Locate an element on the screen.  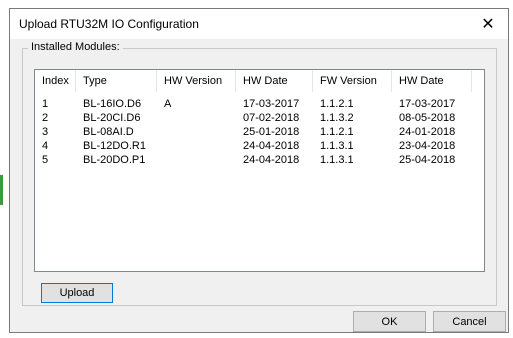
cell-hw-date: 17-03-2017 is located at coordinates (271, 104).